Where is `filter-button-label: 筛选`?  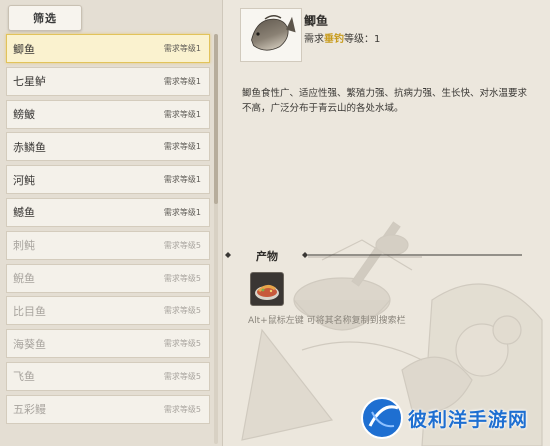 filter-button-label: 筛选 is located at coordinates (45, 18).